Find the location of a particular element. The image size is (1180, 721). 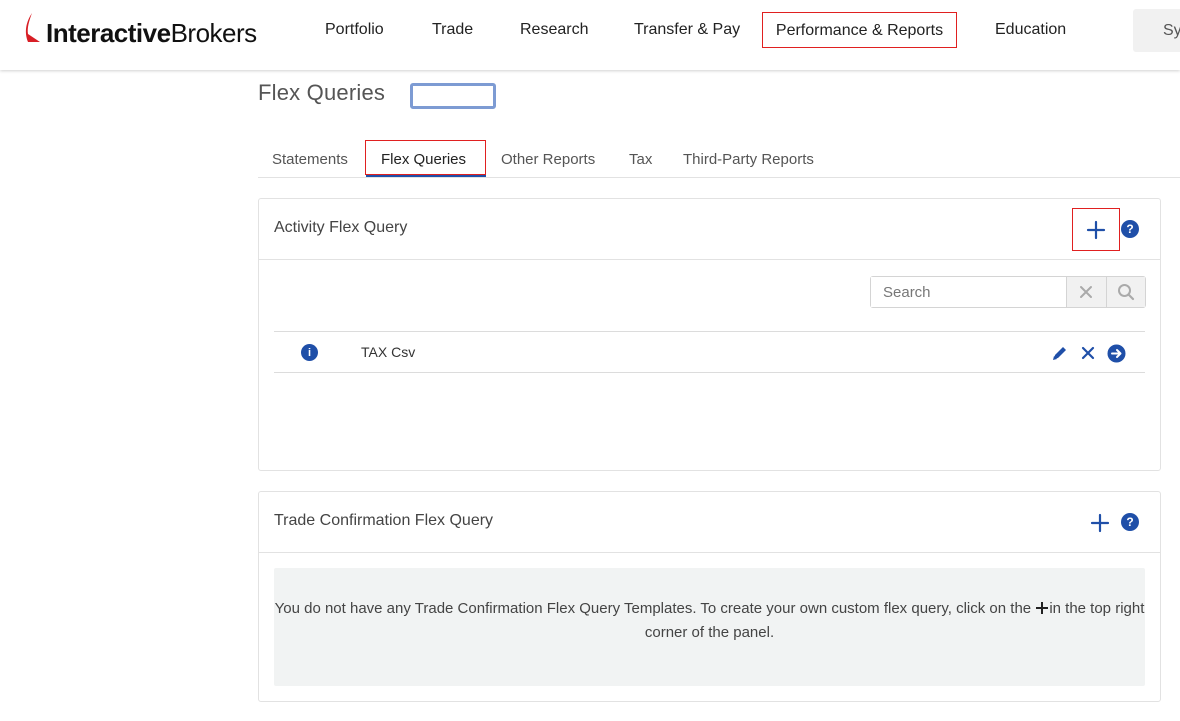

panel-header: Trade Confirmation Flex Query ? is located at coordinates (709, 522).